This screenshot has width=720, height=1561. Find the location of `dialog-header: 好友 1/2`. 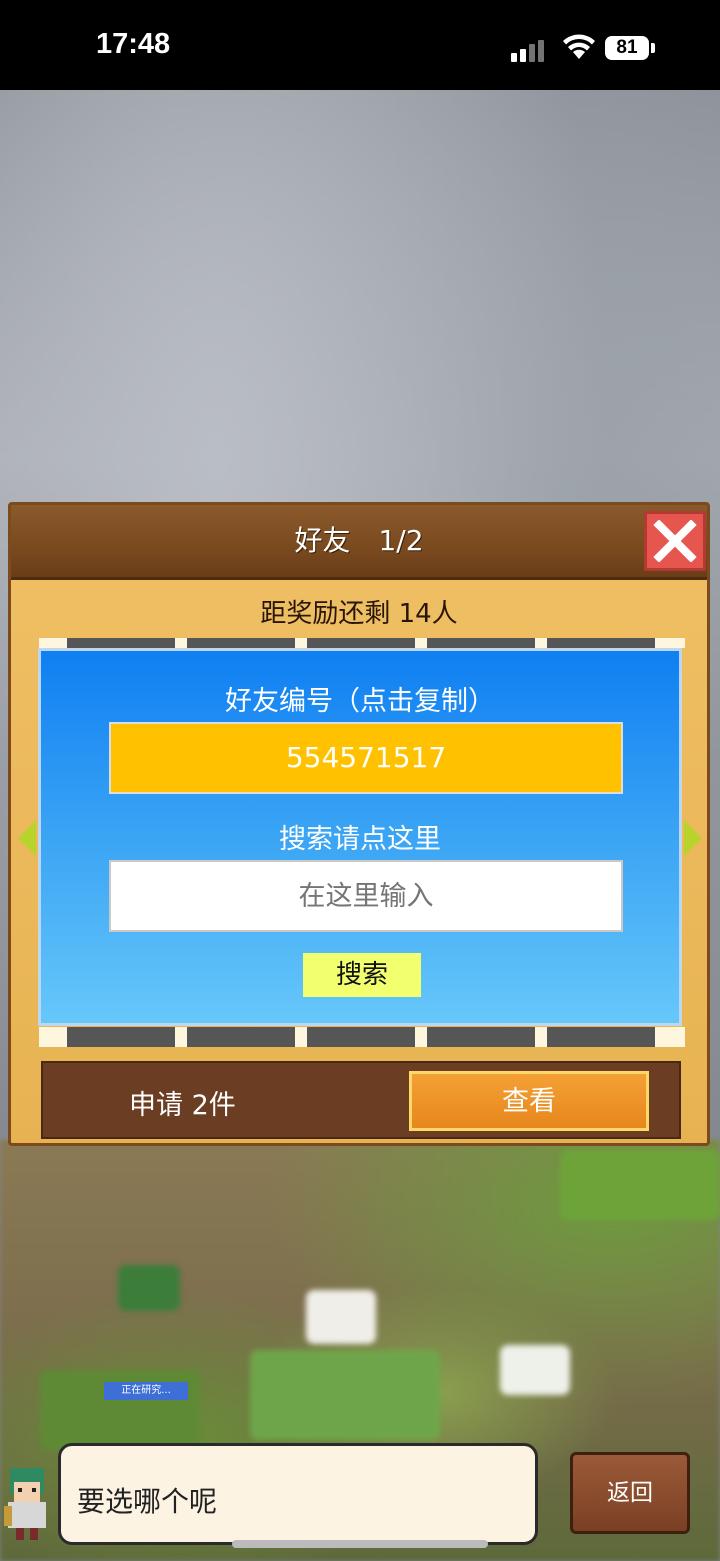

dialog-header: 好友 1/2 is located at coordinates (359, 542).